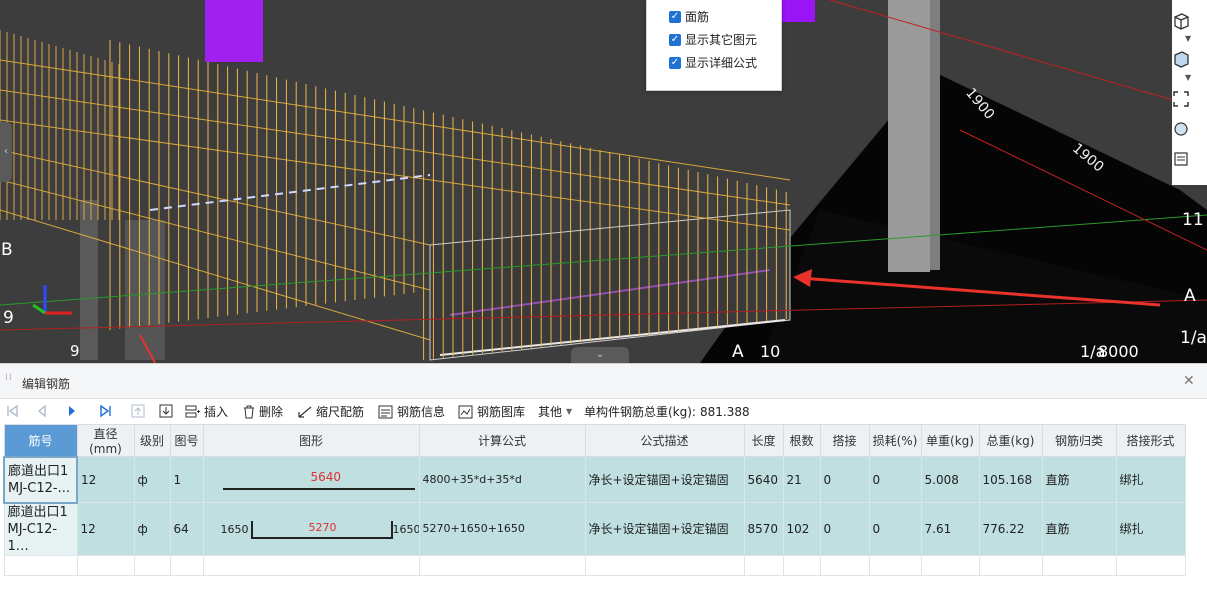 The height and width of the screenshot is (598, 1207). Describe the element at coordinates (1181, 159) in the screenshot. I see `layer-list-icon` at that location.